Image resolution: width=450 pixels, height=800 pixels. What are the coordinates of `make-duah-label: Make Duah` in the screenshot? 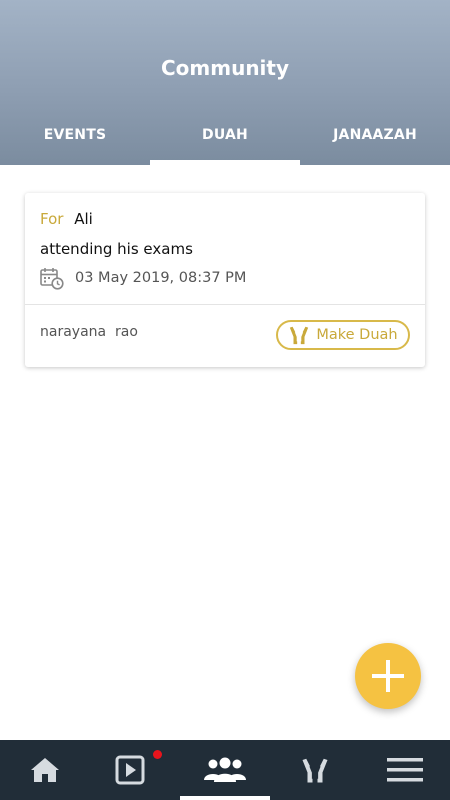 It's located at (357, 335).